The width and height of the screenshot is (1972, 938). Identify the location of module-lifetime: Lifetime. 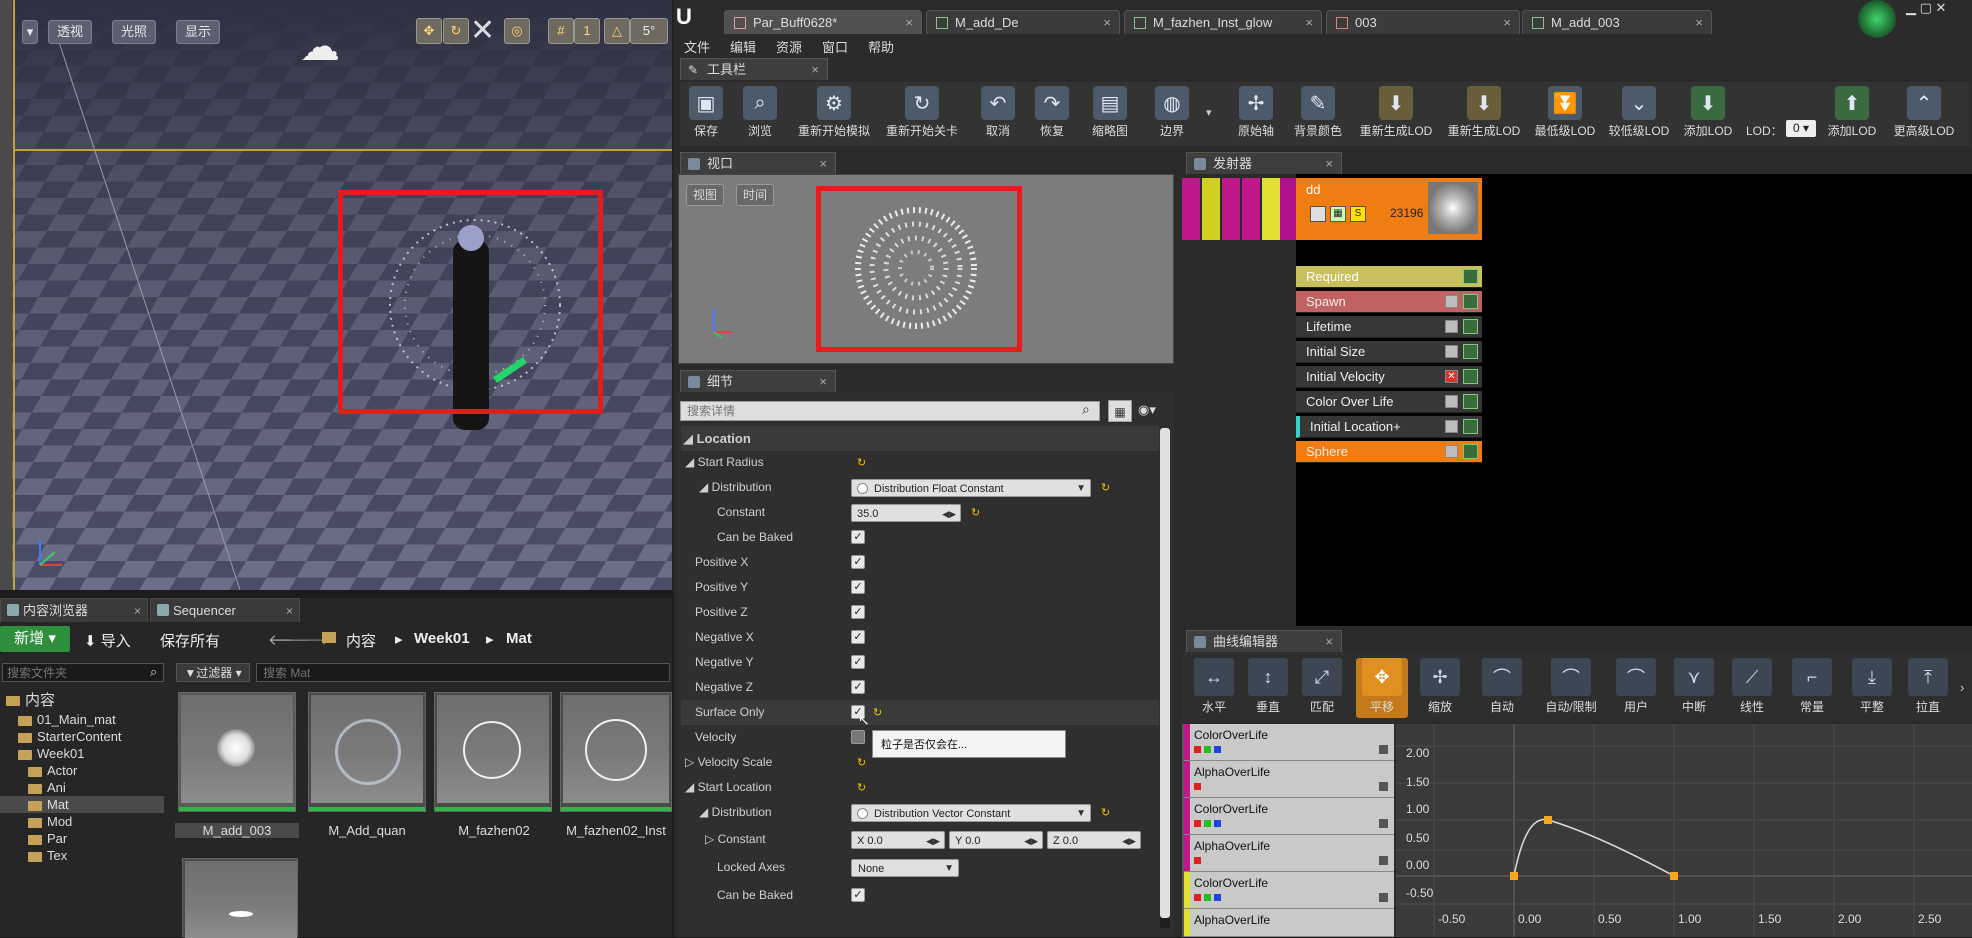
(1389, 327).